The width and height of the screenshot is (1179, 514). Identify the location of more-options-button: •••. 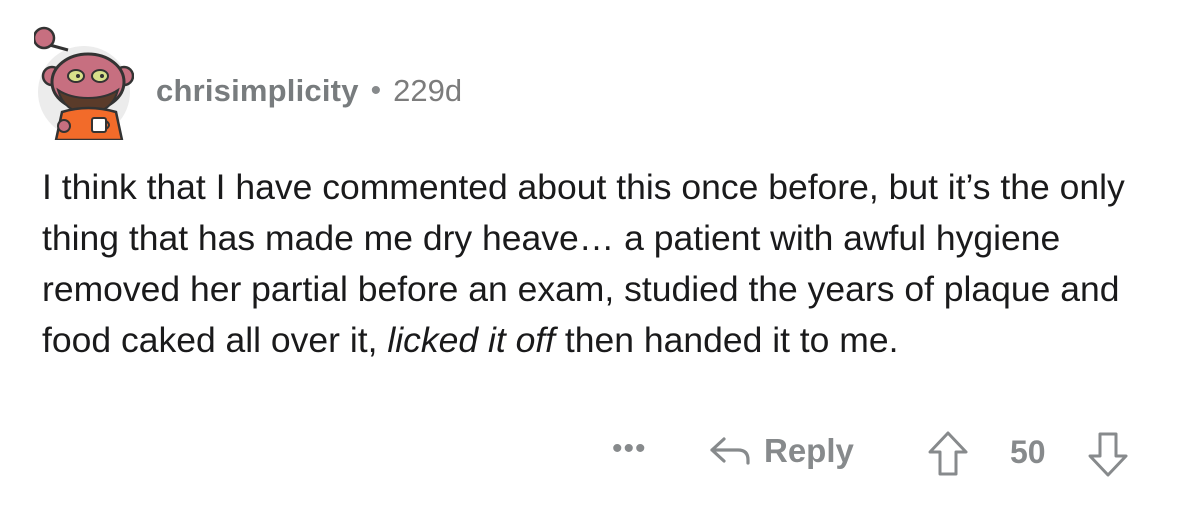
(629, 449).